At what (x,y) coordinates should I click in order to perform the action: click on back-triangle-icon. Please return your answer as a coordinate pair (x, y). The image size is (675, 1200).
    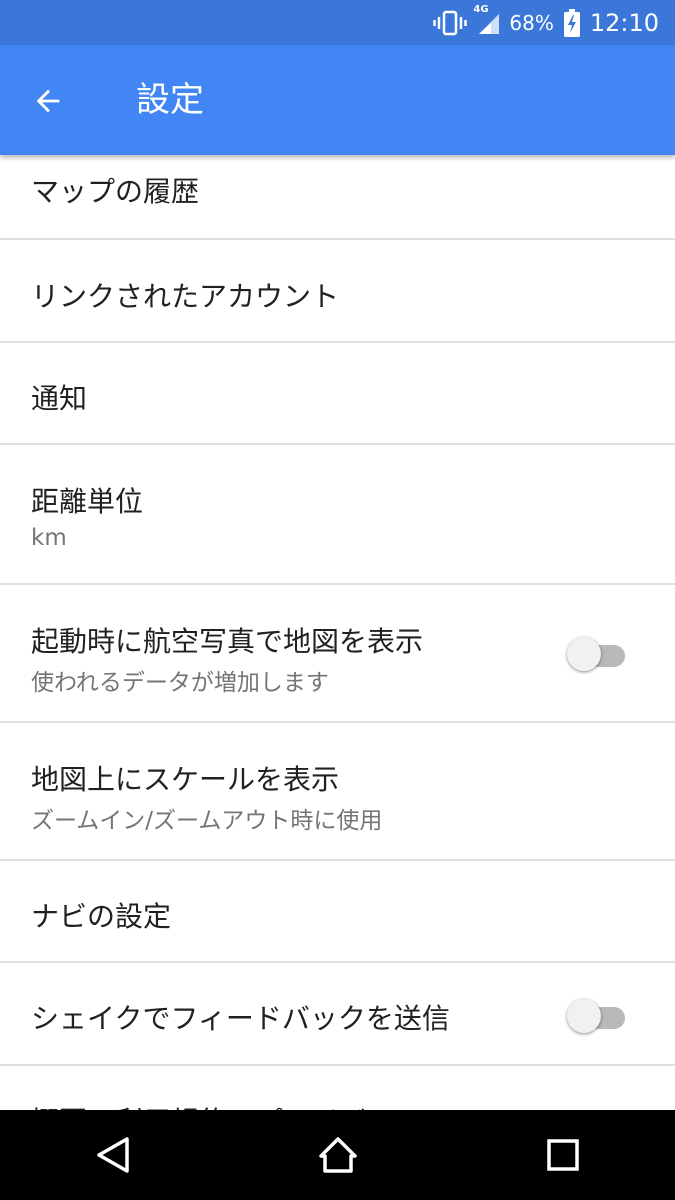
    Looking at the image, I should click on (113, 1155).